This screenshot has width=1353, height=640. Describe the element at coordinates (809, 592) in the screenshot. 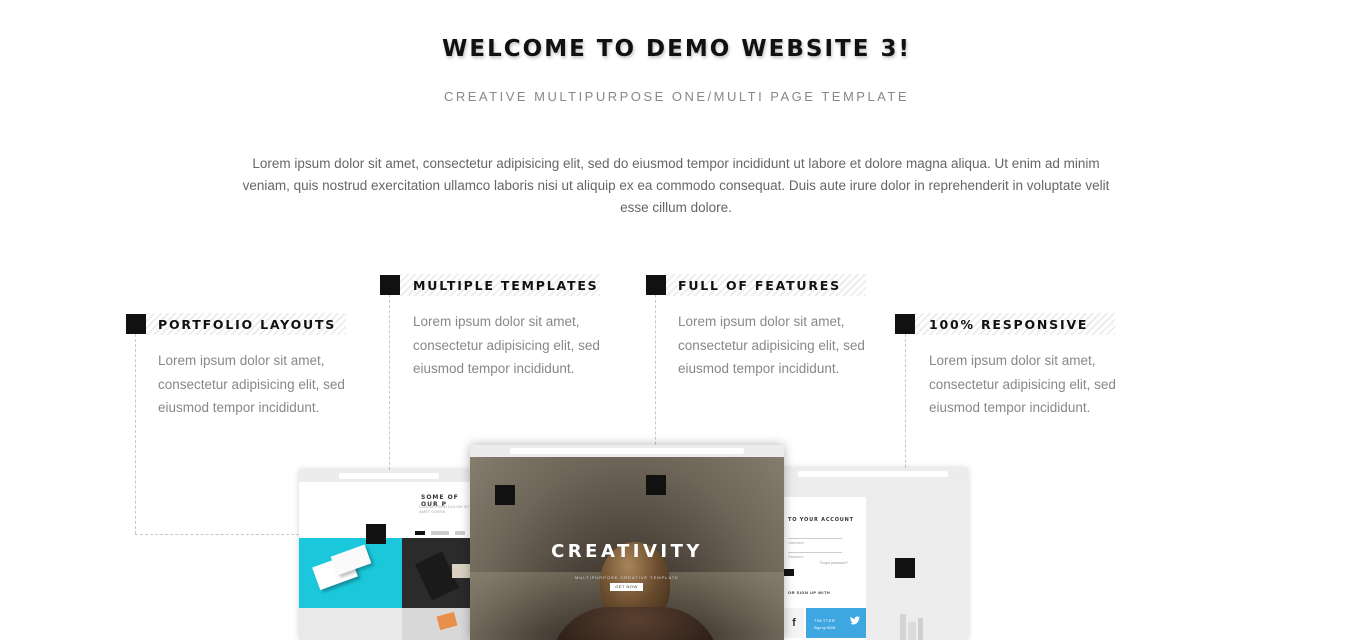

I see `social-signup-label: OR SIGN UP WITH` at that location.